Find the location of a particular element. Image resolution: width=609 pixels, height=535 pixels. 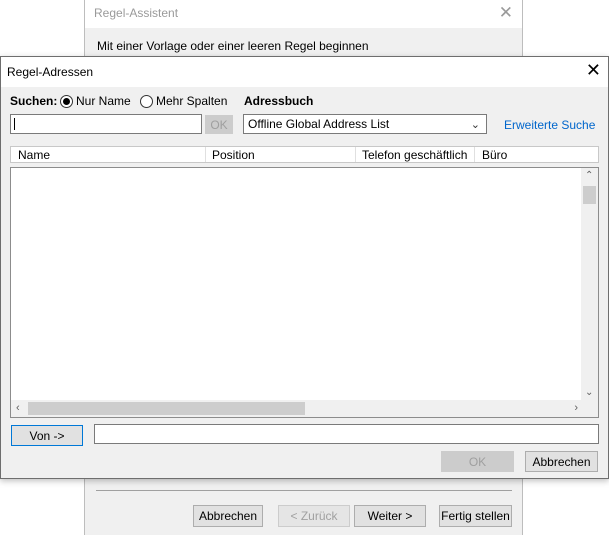

chevron-left-icon: ‹ is located at coordinates (18, 408).